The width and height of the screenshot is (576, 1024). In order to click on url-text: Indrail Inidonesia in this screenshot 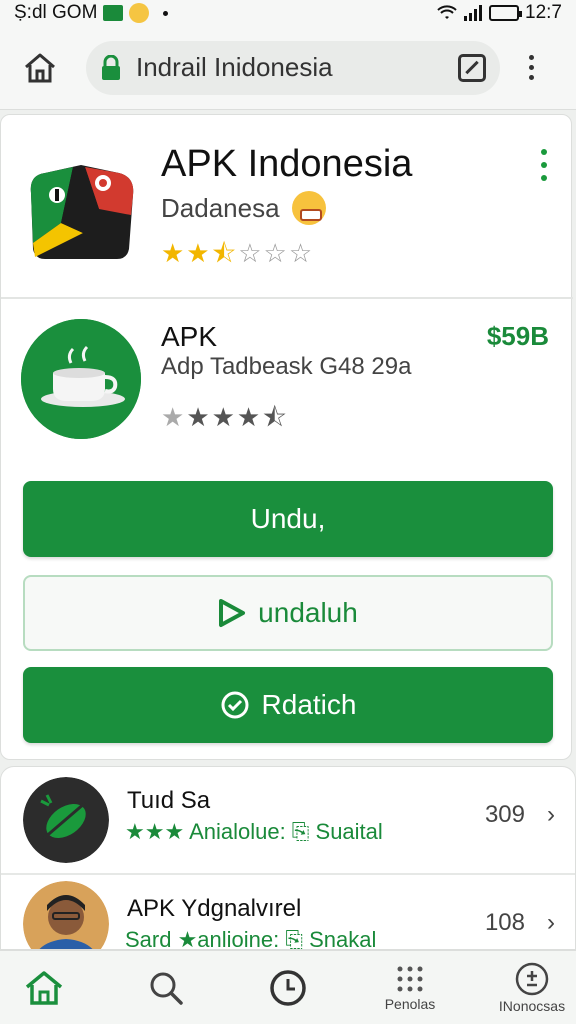, I will do `click(234, 67)`.